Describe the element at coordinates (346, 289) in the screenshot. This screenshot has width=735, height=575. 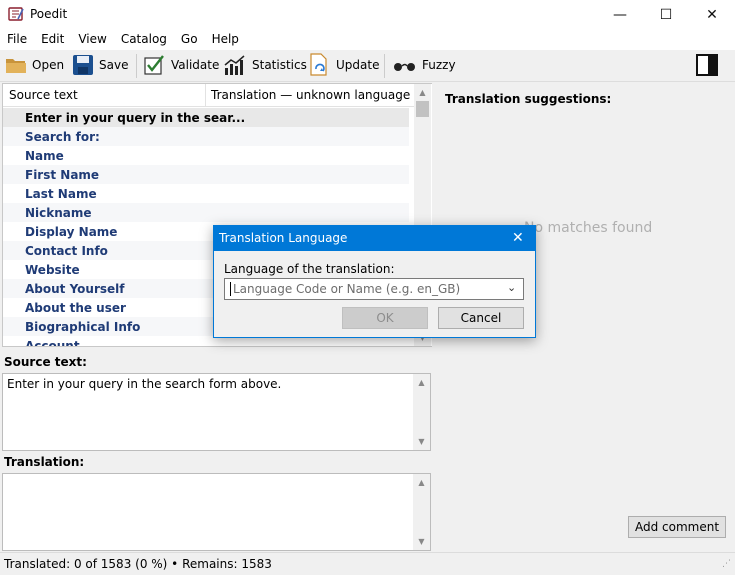
I see `language-input-placeholder: Language Code or Name (e.g. en_GB)` at that location.